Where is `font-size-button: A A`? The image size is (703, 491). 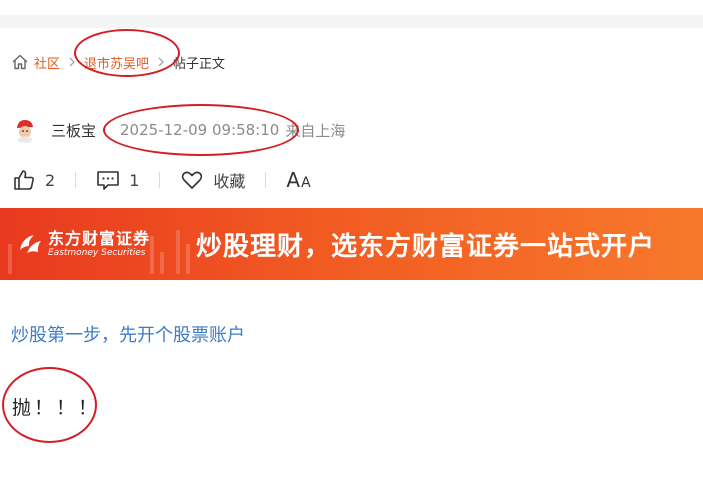
font-size-button: A A is located at coordinates (298, 180).